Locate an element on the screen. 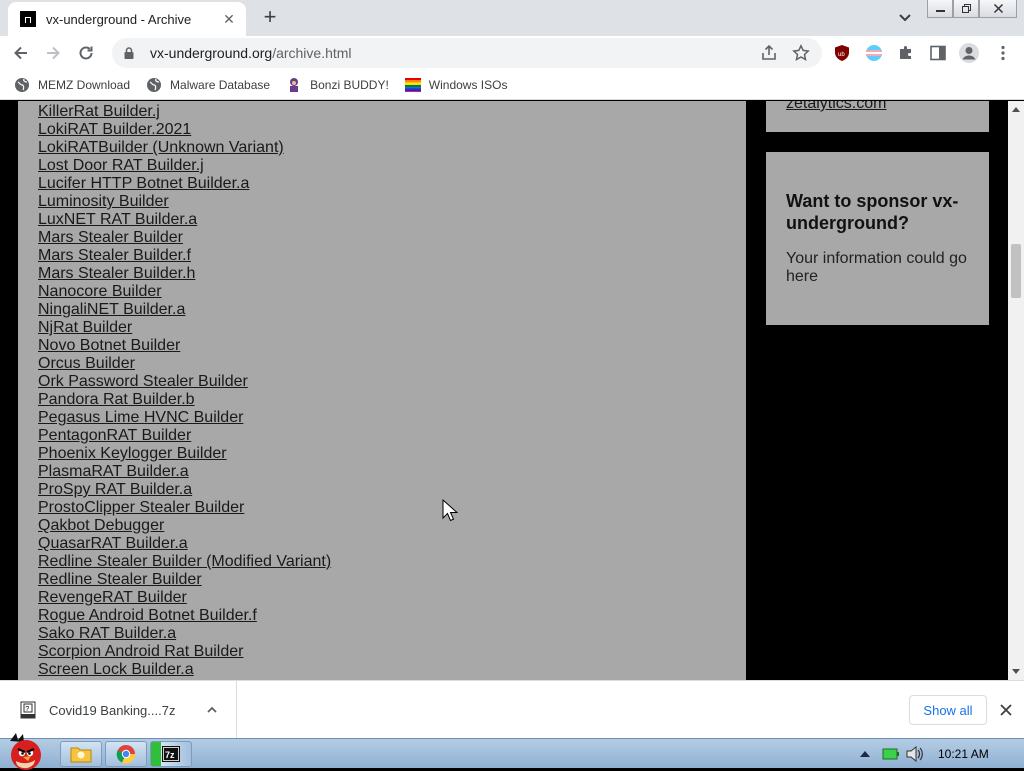 This screenshot has height=771, width=1024. archive-link: Rogue Android Botnet Builder.f is located at coordinates (184, 616).